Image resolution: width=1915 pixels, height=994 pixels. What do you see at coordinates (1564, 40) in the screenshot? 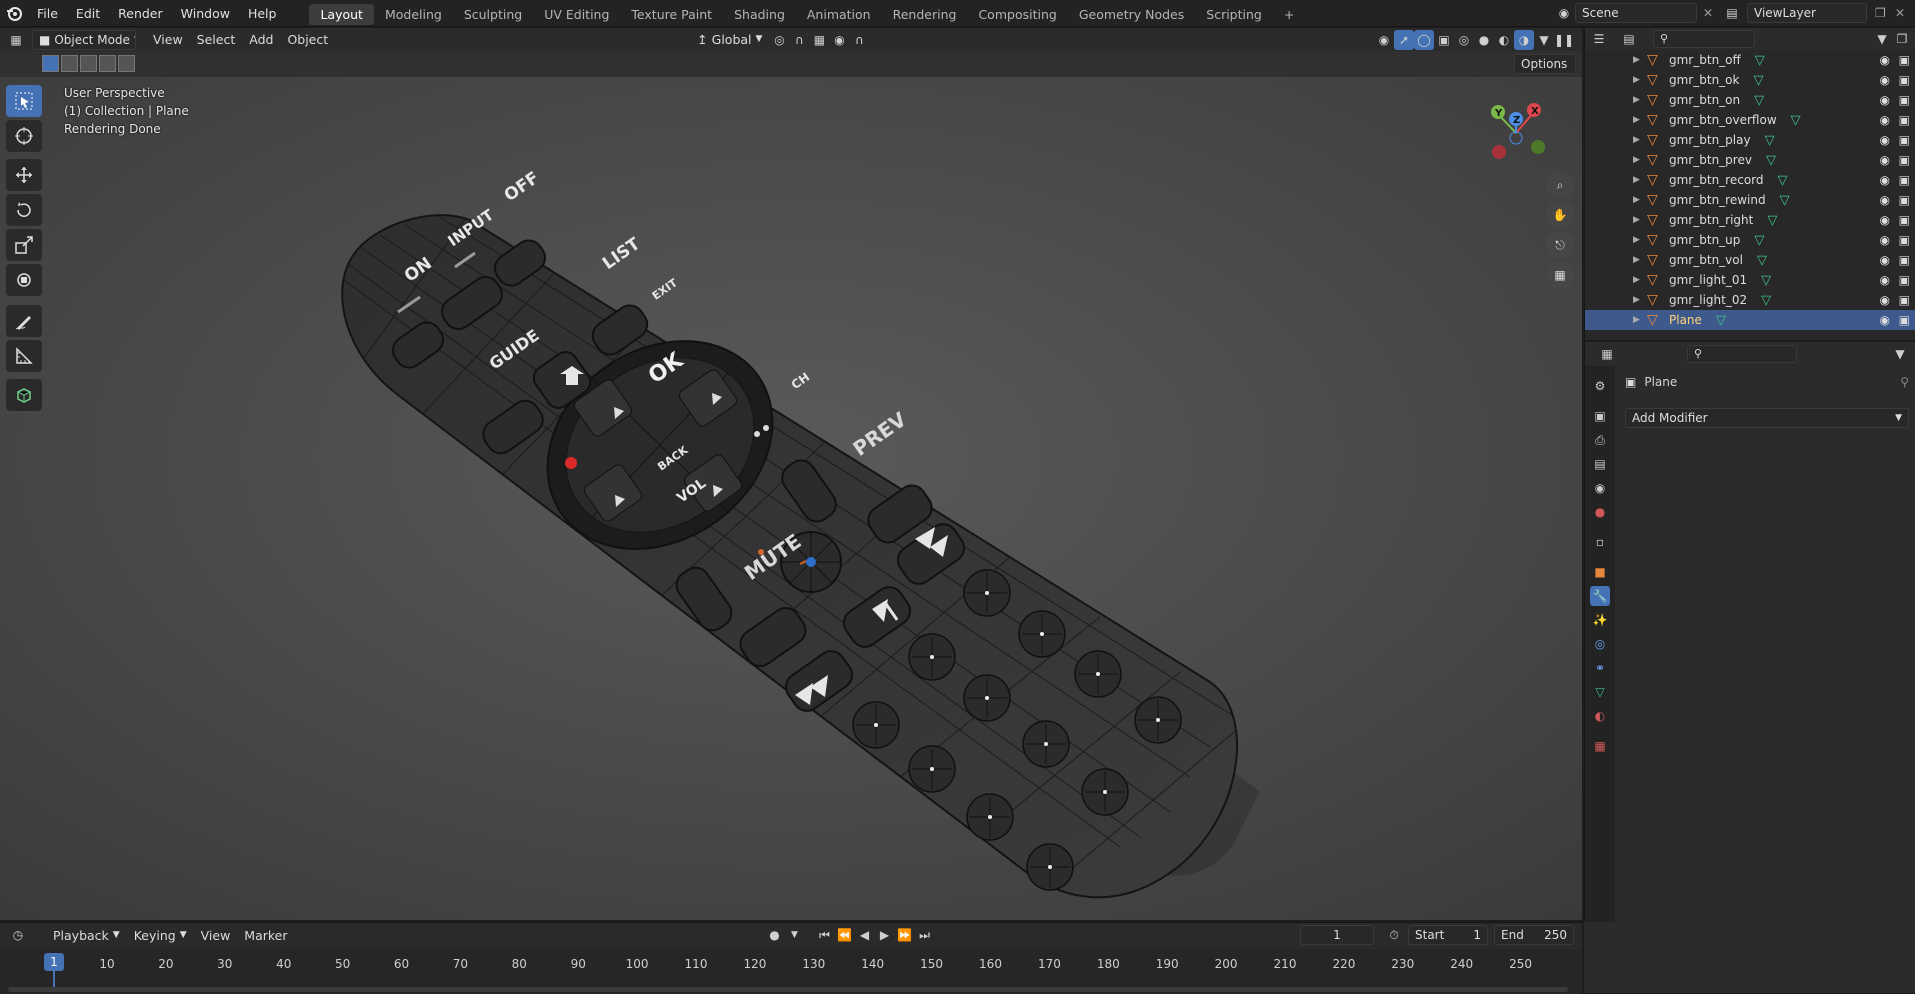
I see `pause-render-icon: ❚❚` at bounding box center [1564, 40].